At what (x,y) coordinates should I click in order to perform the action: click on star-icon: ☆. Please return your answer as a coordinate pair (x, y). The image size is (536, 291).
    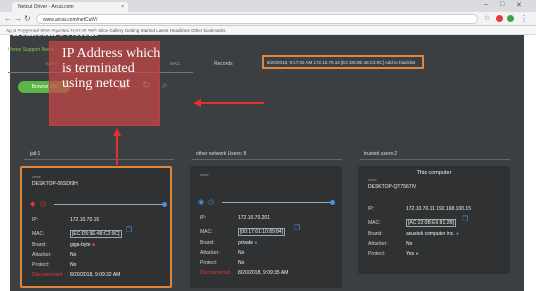
    Looking at the image, I should click on (487, 18).